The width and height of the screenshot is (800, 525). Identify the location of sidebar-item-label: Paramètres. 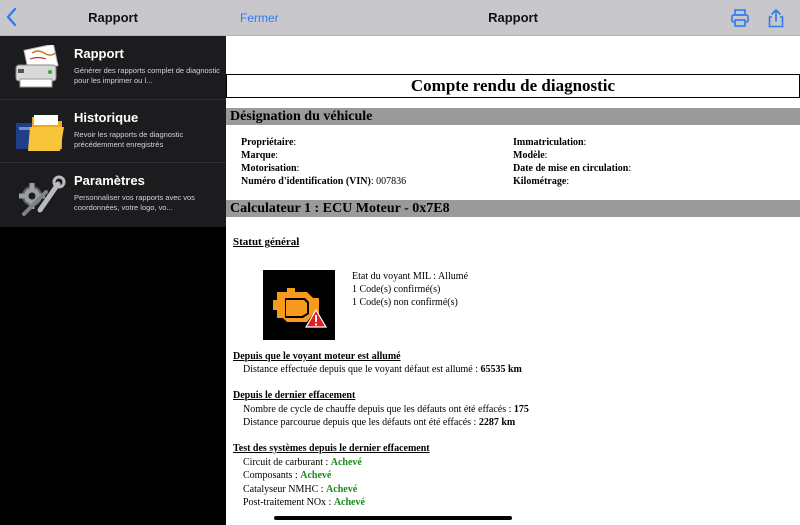
(109, 180).